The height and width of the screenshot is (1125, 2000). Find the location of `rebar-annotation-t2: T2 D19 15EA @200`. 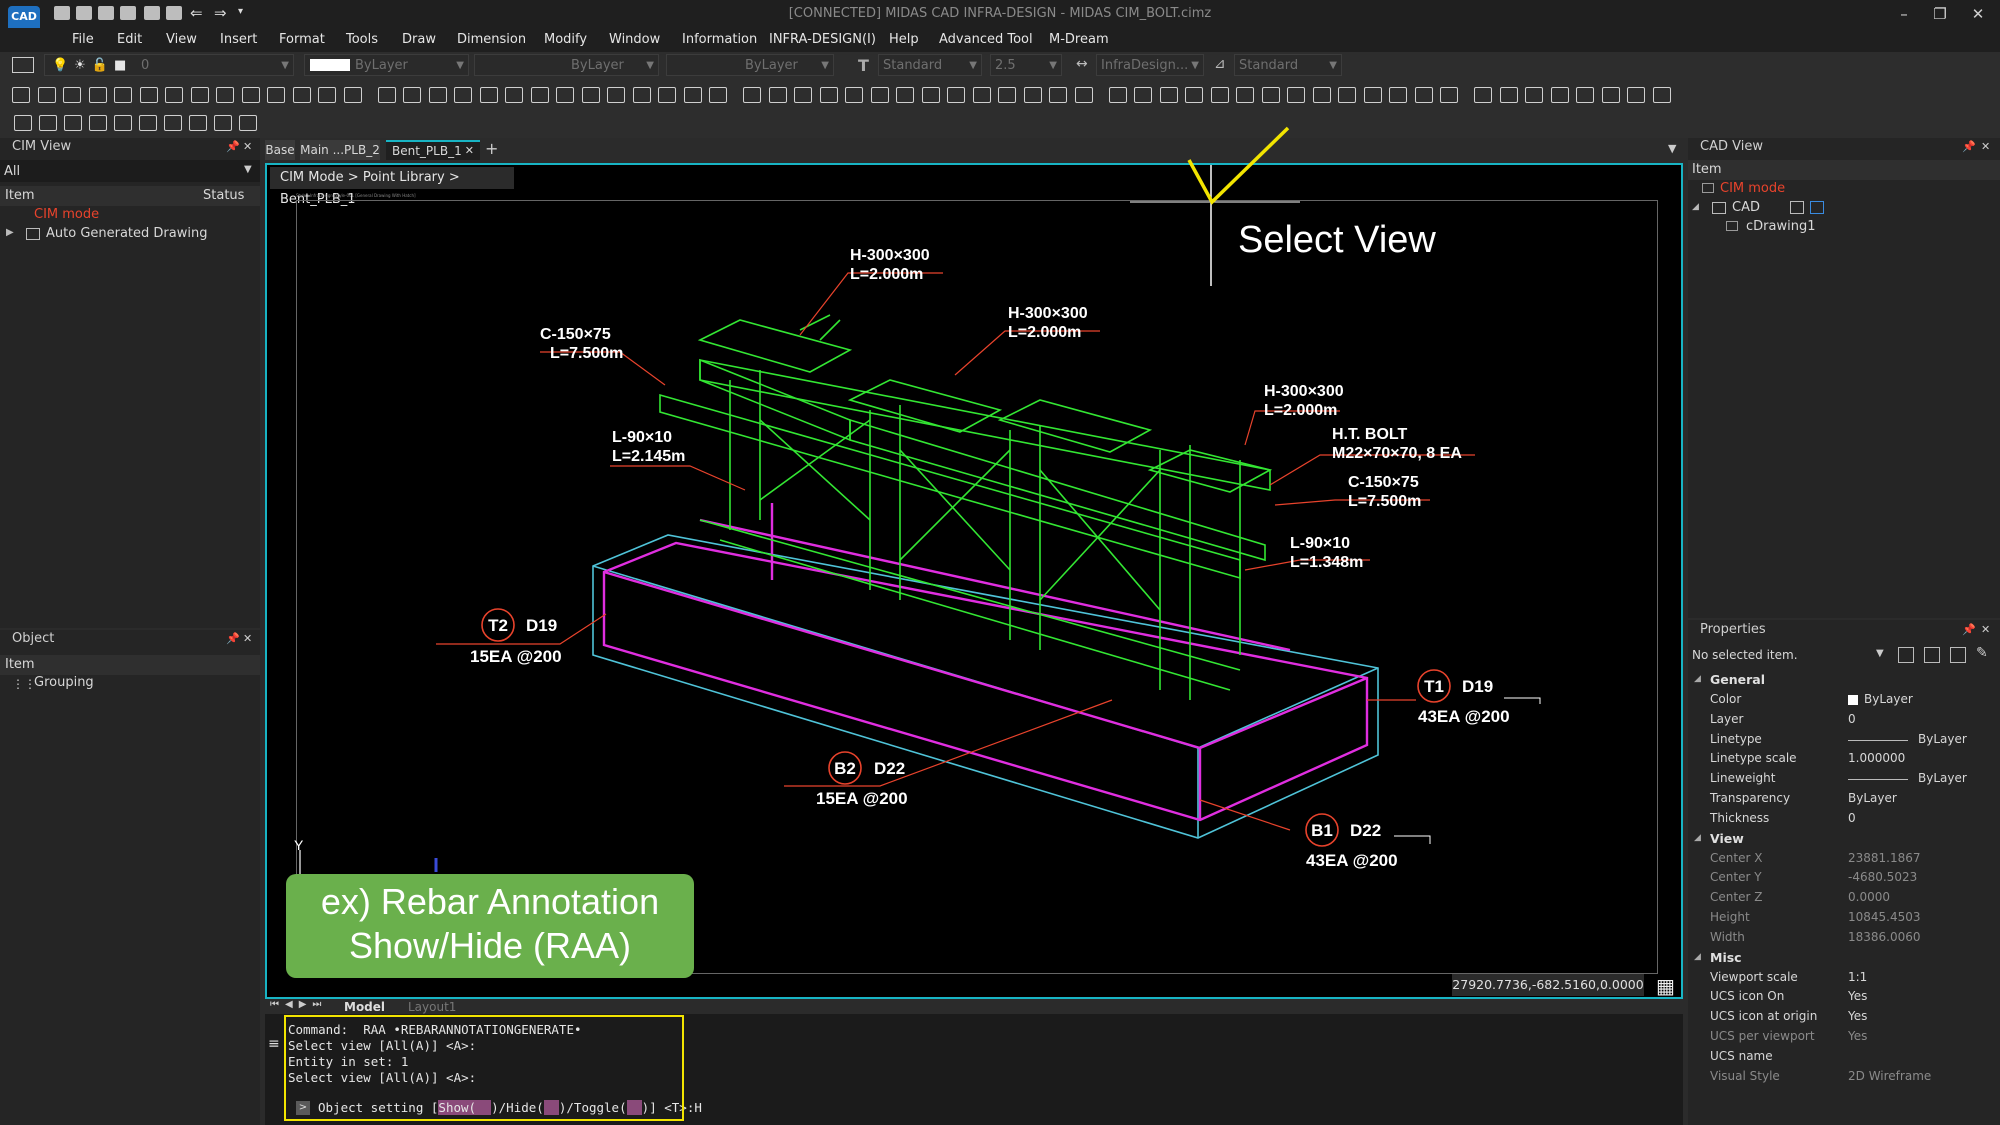

rebar-annotation-t2: T2 D19 15EA @200 is located at coordinates (521, 637).